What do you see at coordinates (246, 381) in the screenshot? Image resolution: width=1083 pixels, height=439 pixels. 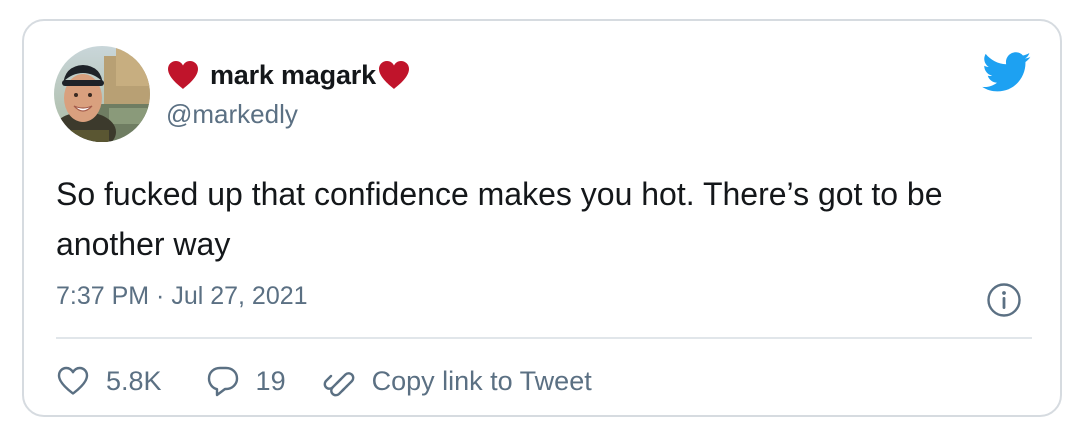 I see `reply-button: 19` at bounding box center [246, 381].